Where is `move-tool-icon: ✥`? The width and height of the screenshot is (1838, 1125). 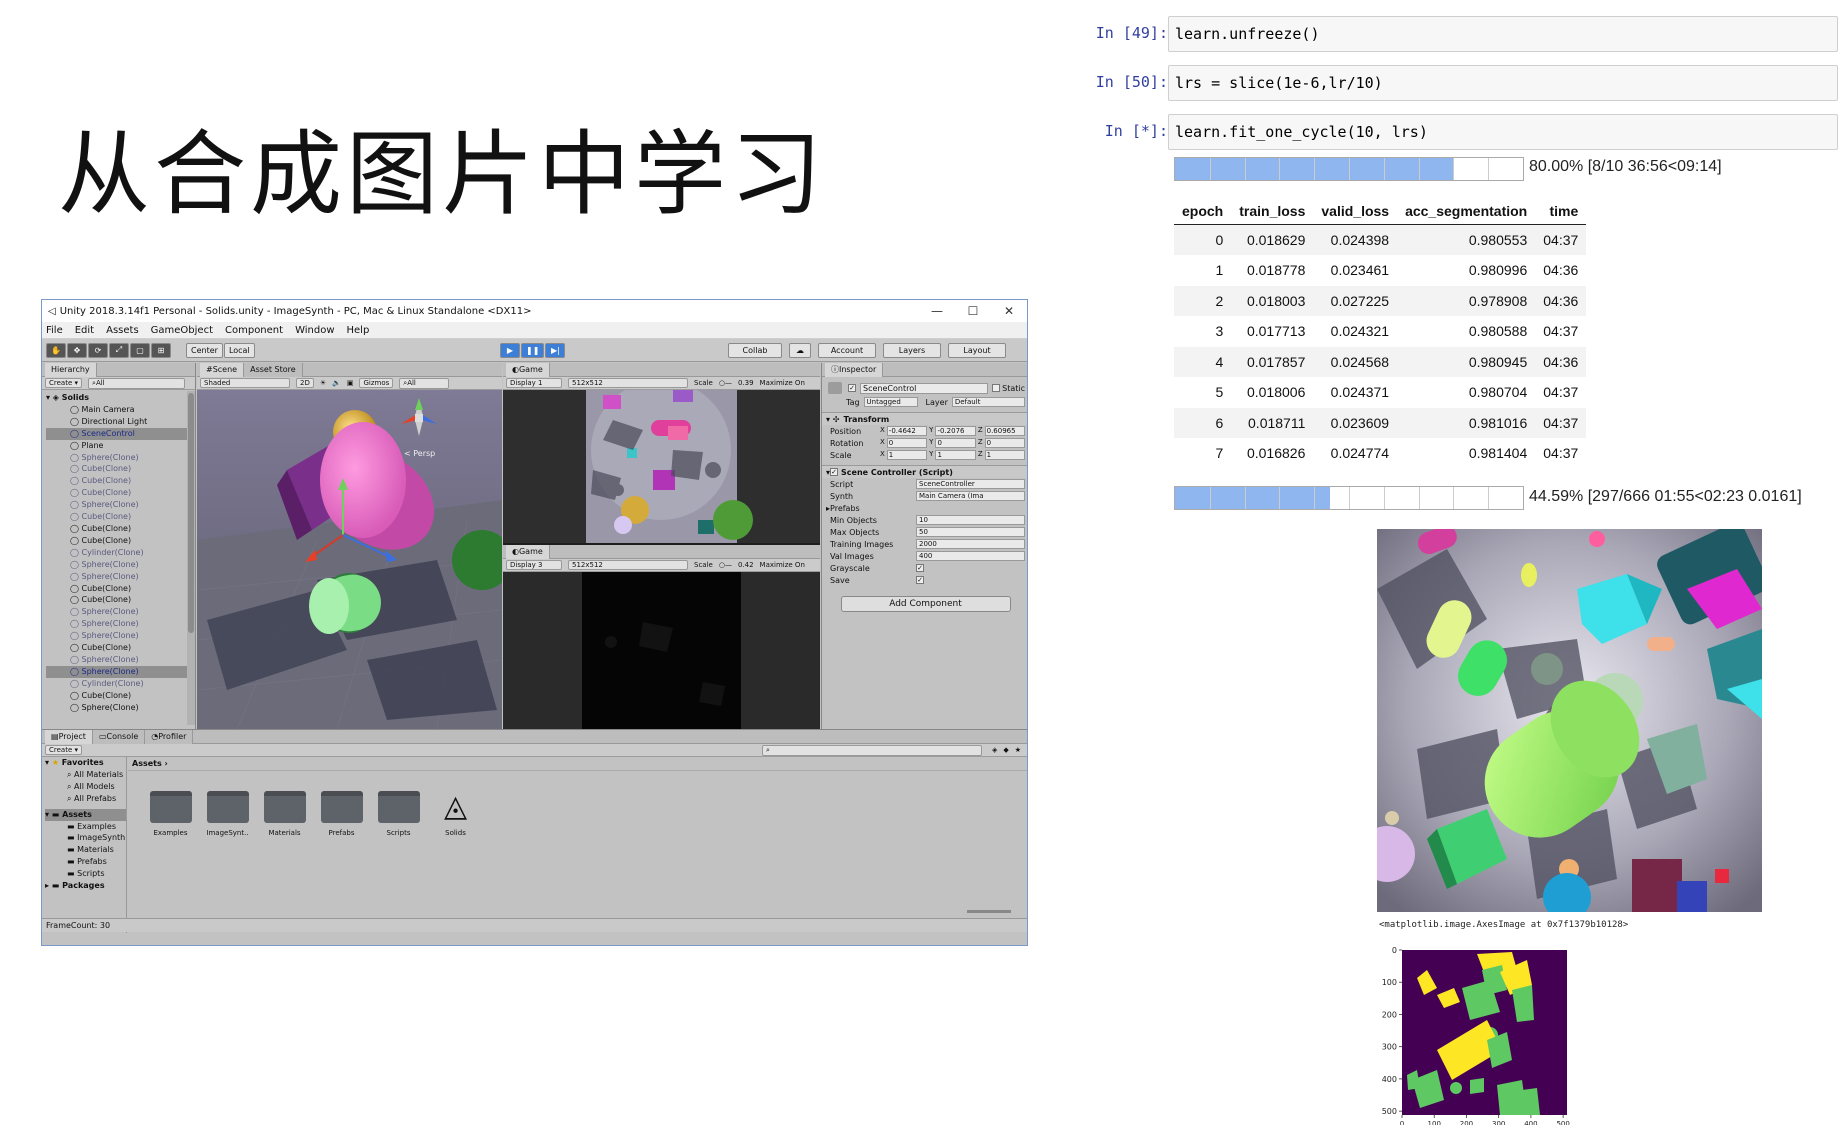 move-tool-icon: ✥ is located at coordinates (77, 350).